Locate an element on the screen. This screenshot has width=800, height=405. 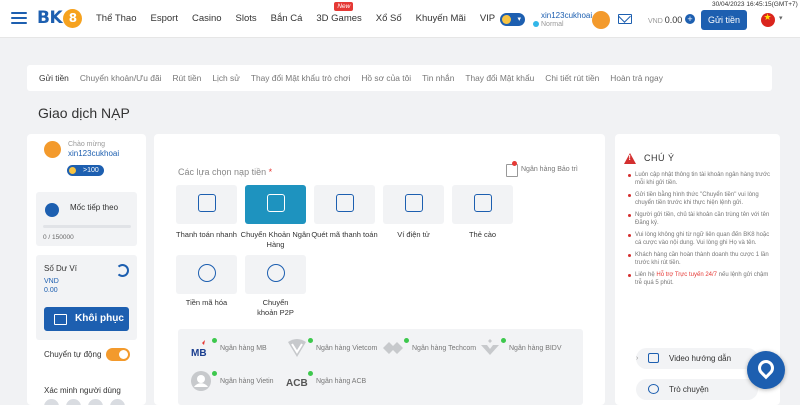
method-p2p is located at coordinates (275, 274).